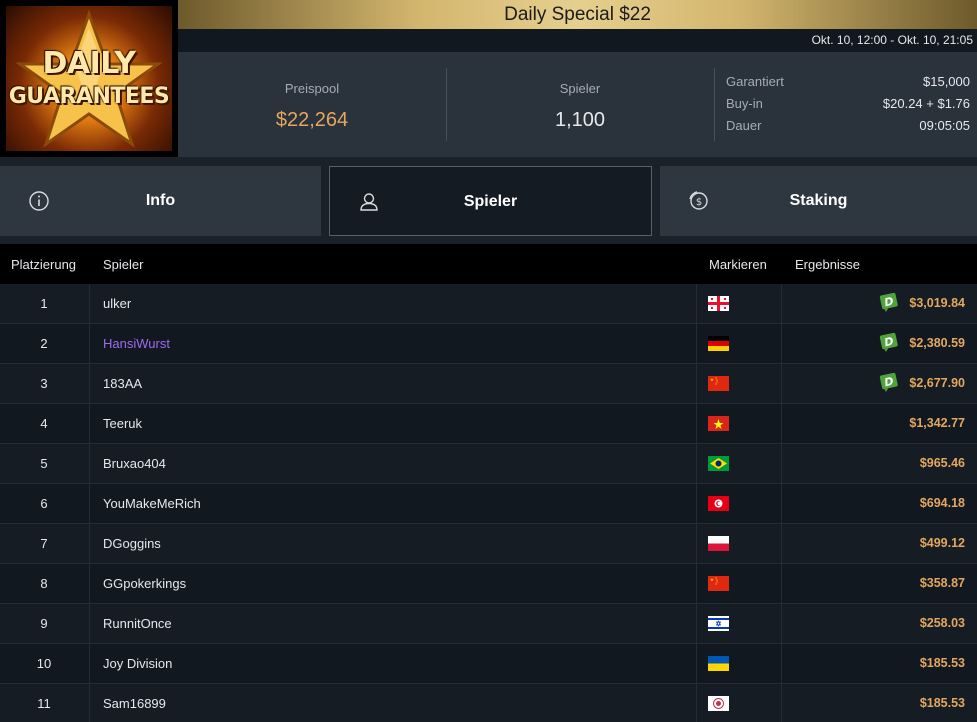 The height and width of the screenshot is (722, 977). What do you see at coordinates (134, 463) in the screenshot?
I see `row-player-name: Bruxao404` at bounding box center [134, 463].